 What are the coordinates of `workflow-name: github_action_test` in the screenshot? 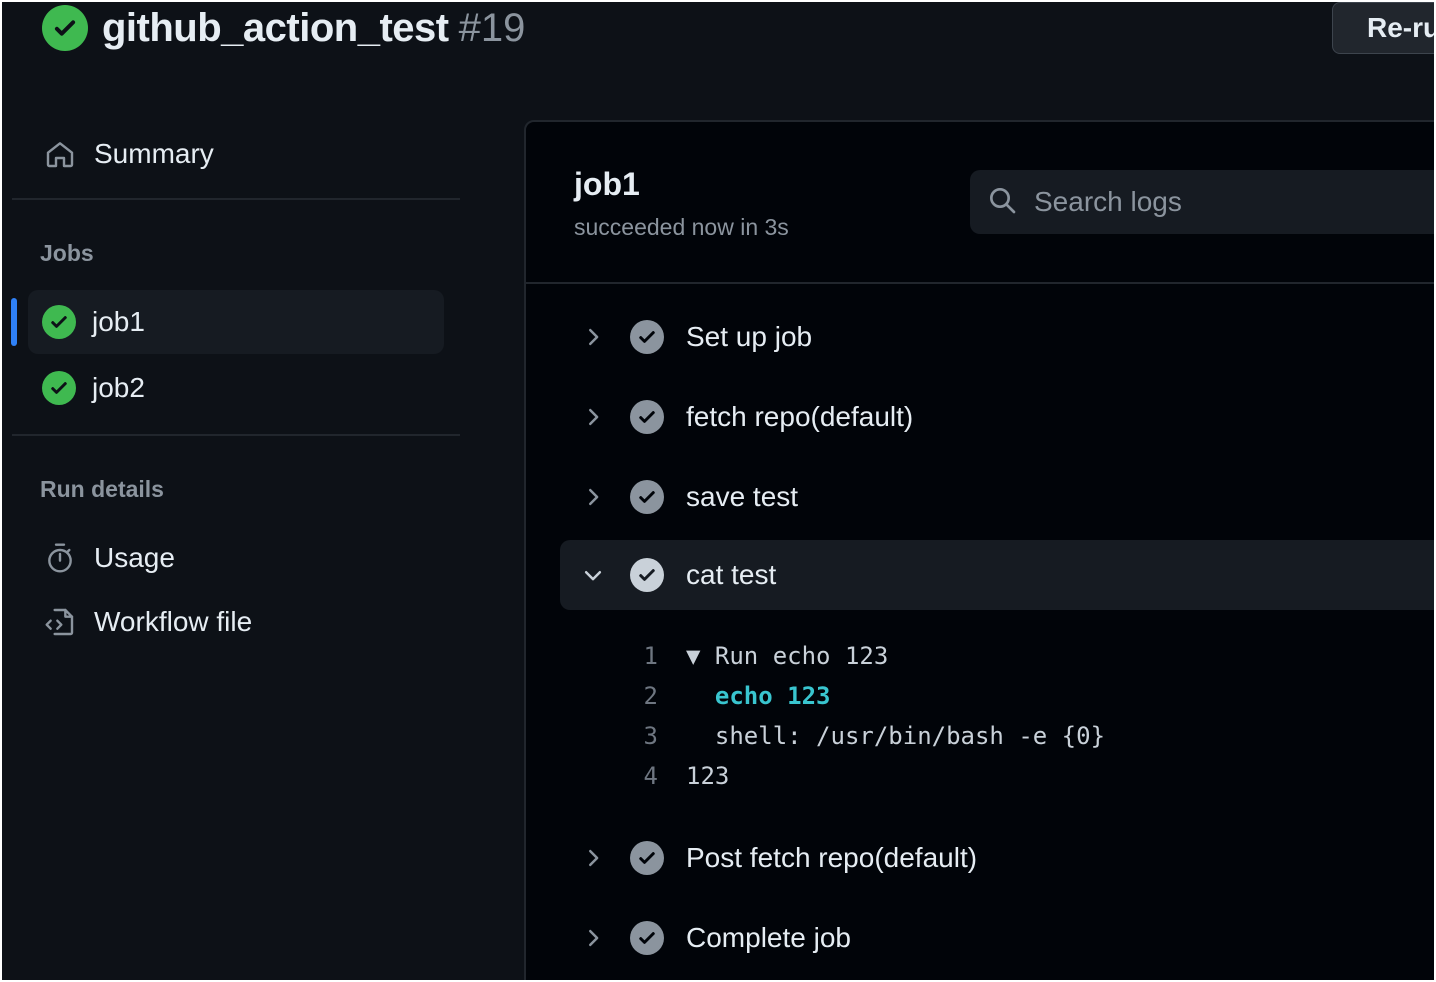 It's located at (275, 27).